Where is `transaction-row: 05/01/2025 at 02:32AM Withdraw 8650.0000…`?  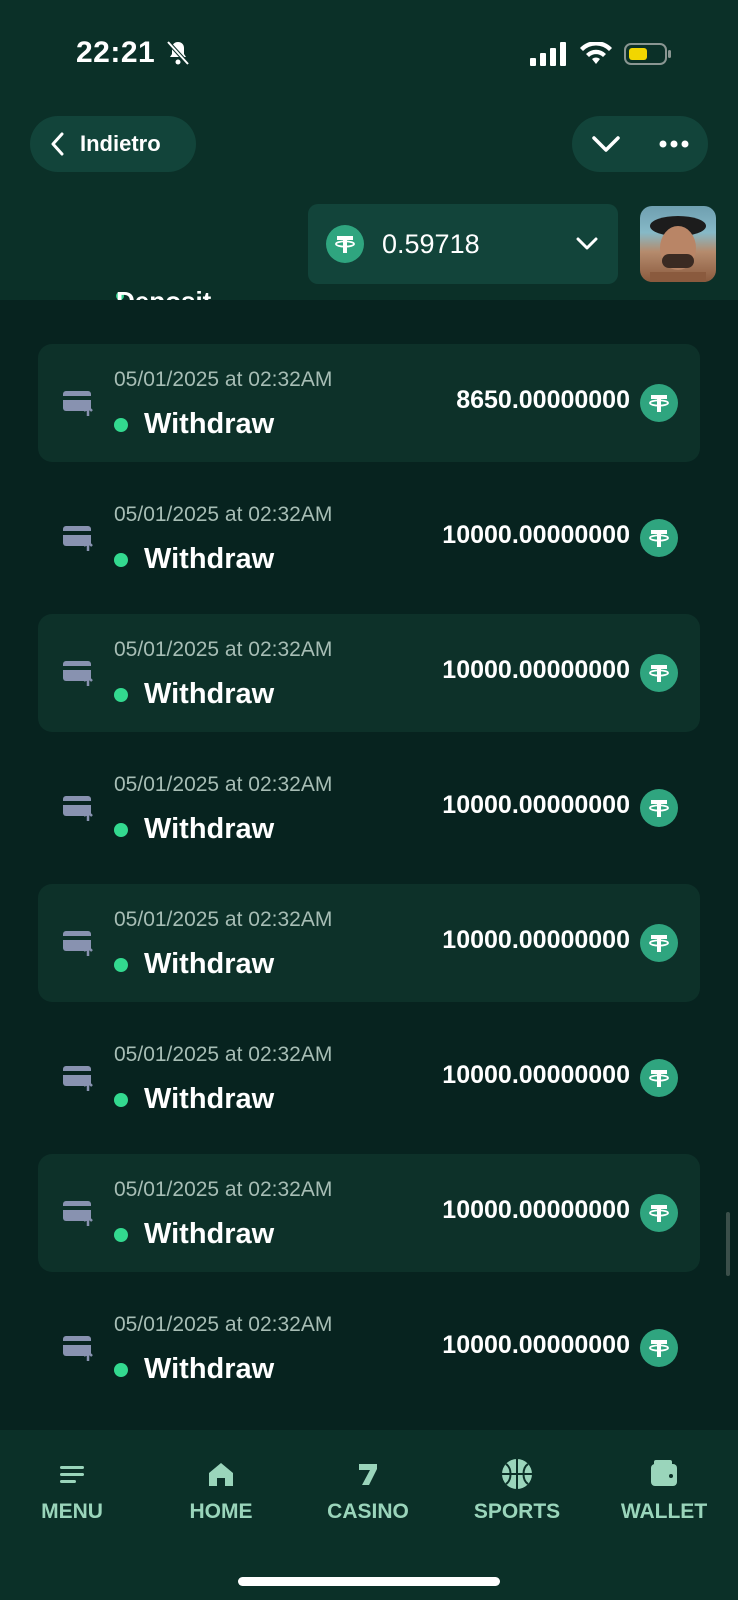 transaction-row: 05/01/2025 at 02:32AM Withdraw 8650.0000… is located at coordinates (369, 403).